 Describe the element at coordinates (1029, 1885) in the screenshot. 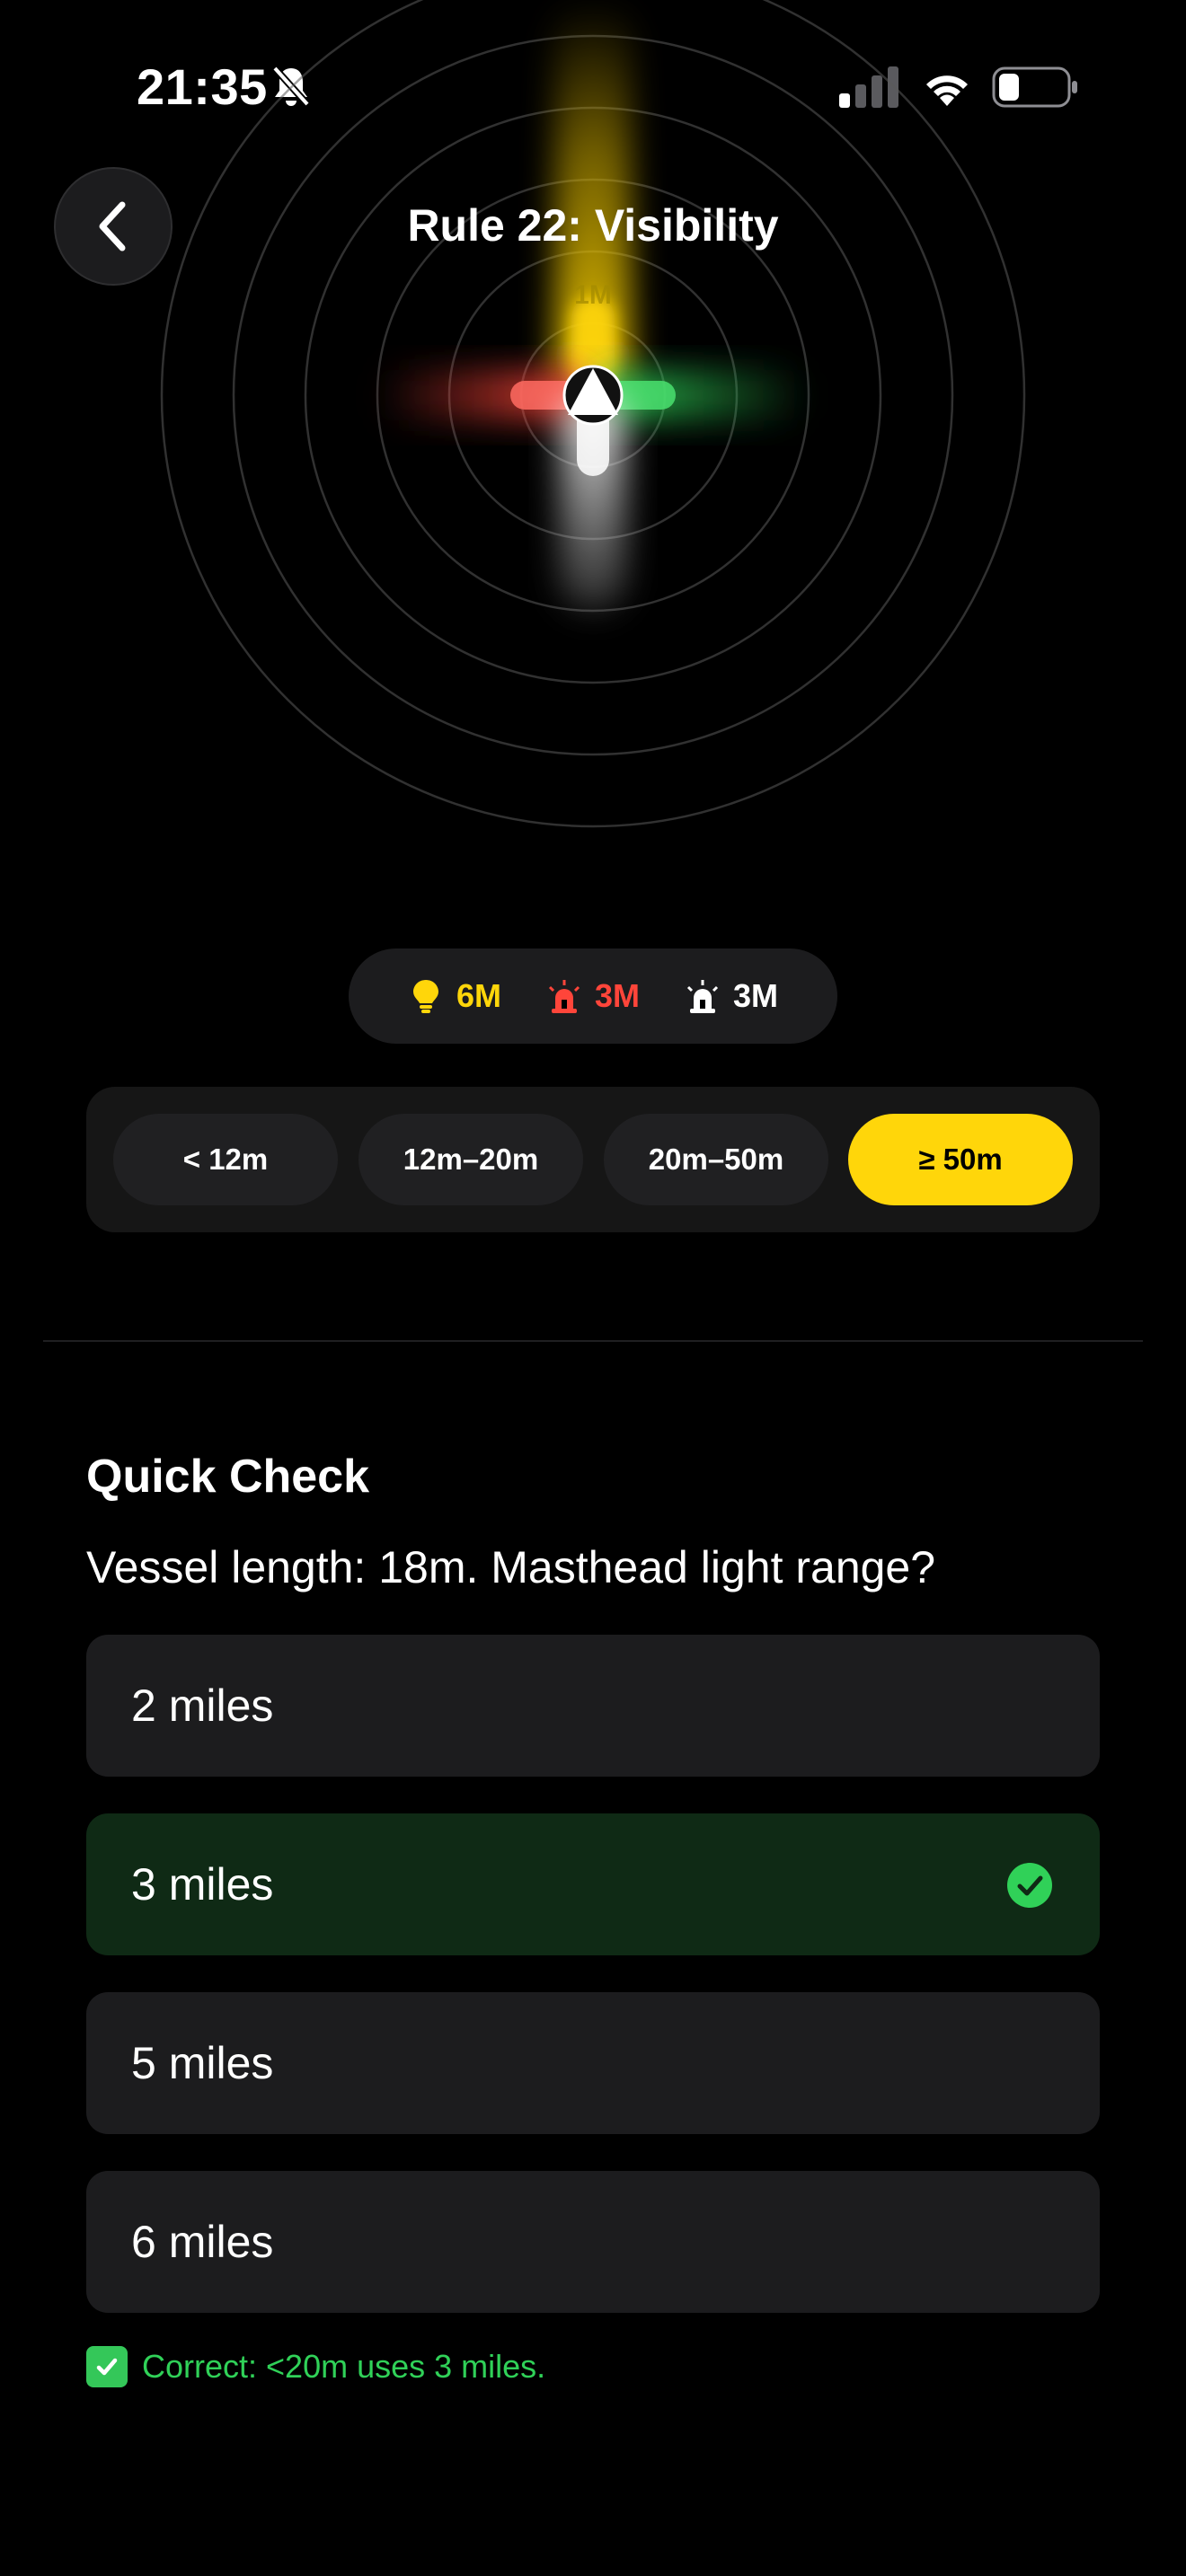

I see `checkmark-circle-icon` at that location.